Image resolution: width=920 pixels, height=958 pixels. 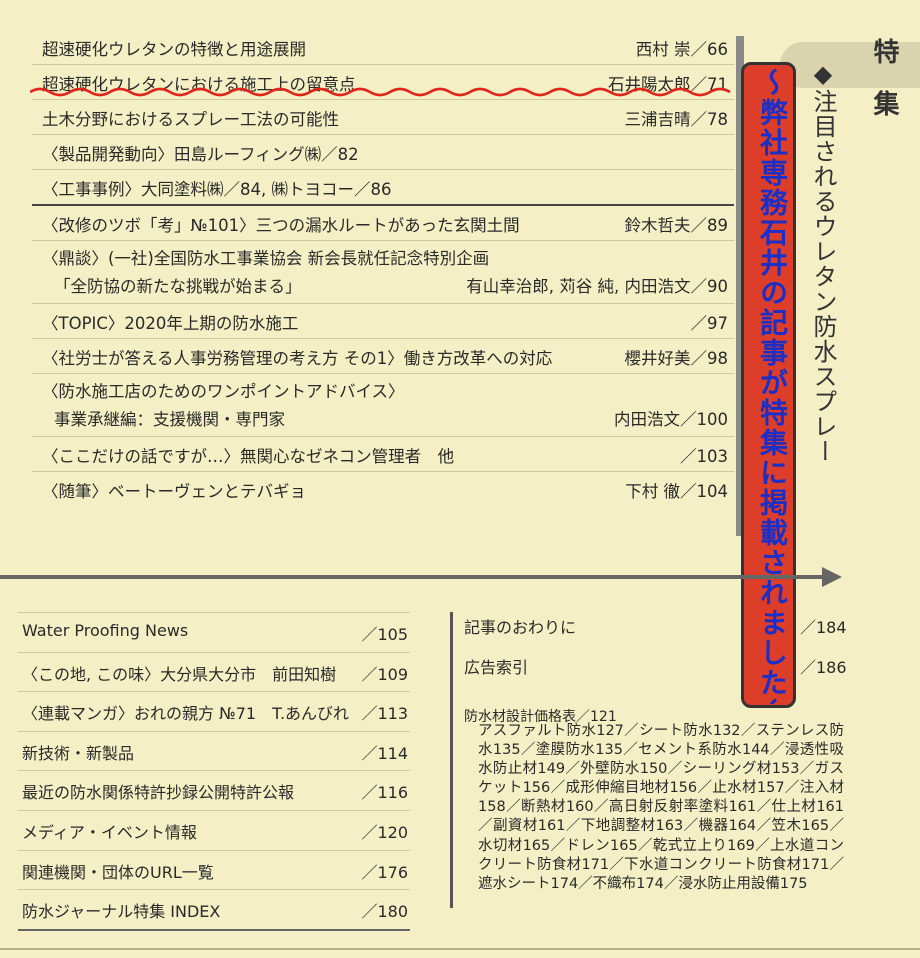 What do you see at coordinates (174, 491) in the screenshot?
I see `toc-title: 〈随筆〉ベートーヴェンとテバギョ` at bounding box center [174, 491].